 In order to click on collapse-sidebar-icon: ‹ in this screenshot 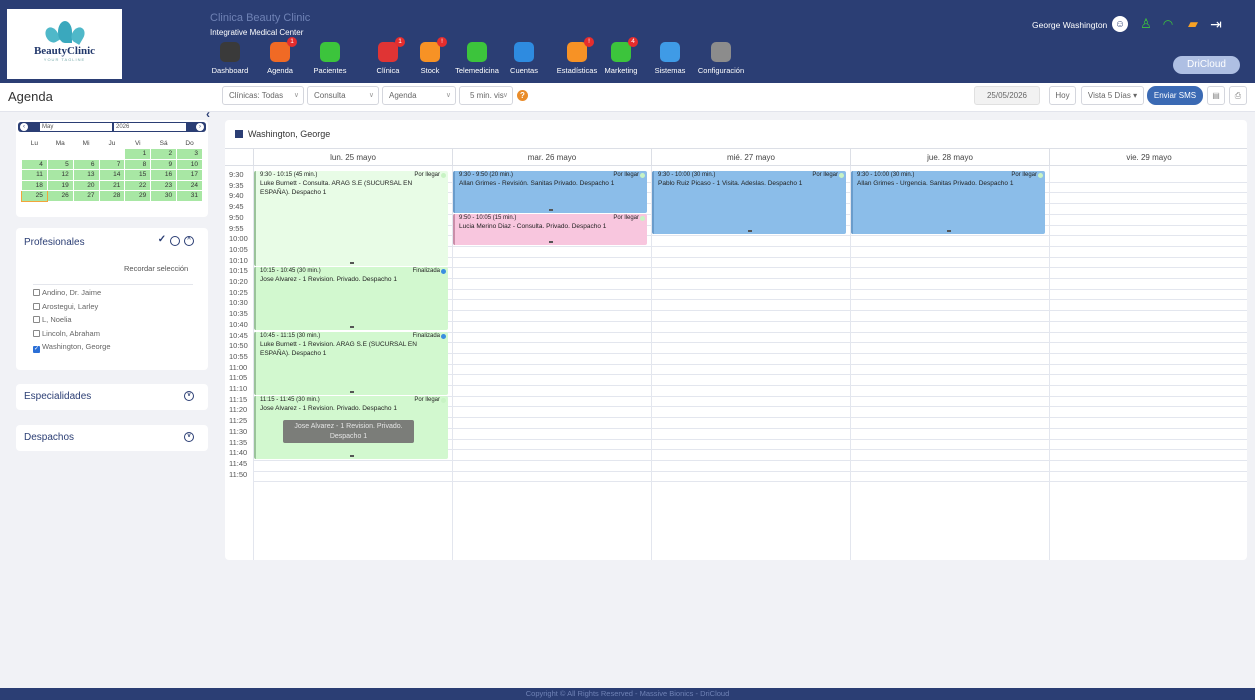, I will do `click(208, 114)`.